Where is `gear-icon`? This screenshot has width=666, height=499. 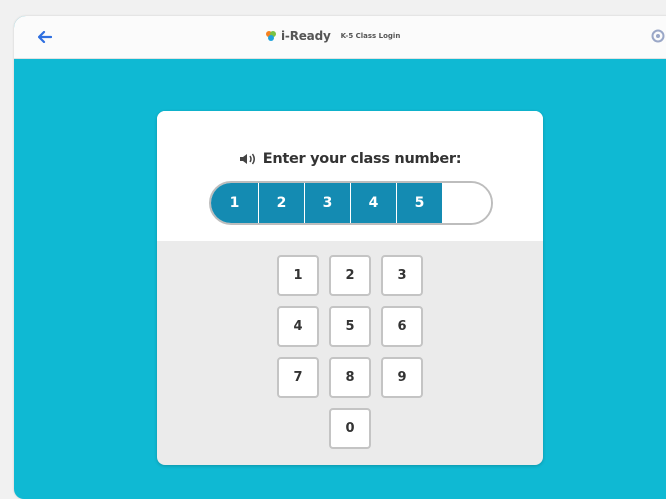
gear-icon is located at coordinates (658, 36).